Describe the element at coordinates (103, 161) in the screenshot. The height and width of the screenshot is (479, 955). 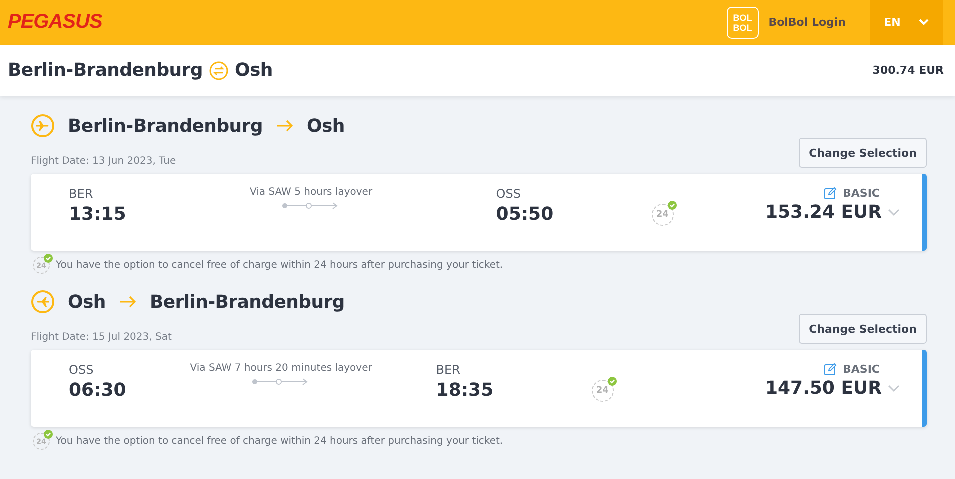
I see `flight-date: Flight Date: 13 Jun 2023, Tue` at that location.